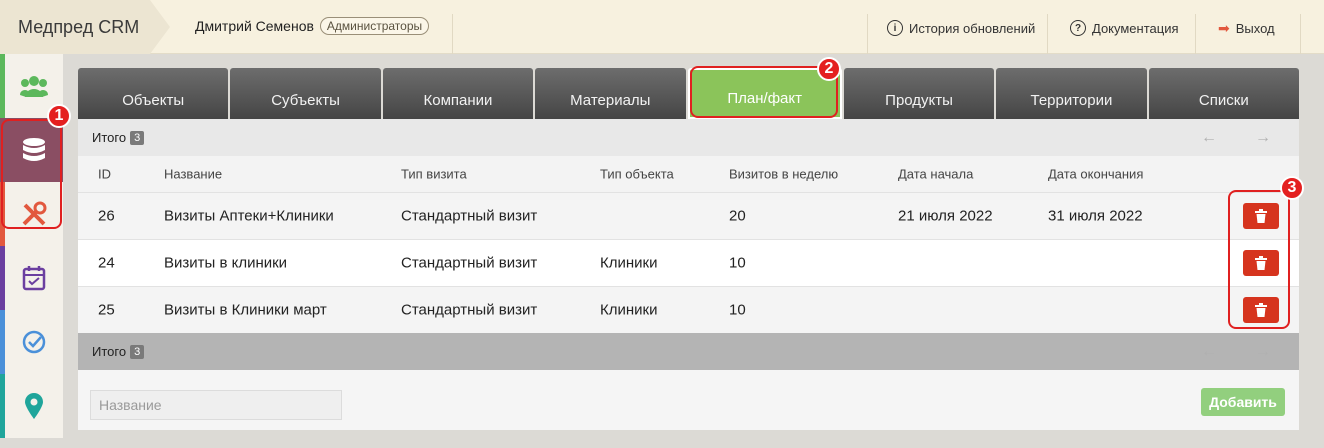  What do you see at coordinates (783, 174) in the screenshot?
I see `col-per-week: Визитов в неделю` at bounding box center [783, 174].